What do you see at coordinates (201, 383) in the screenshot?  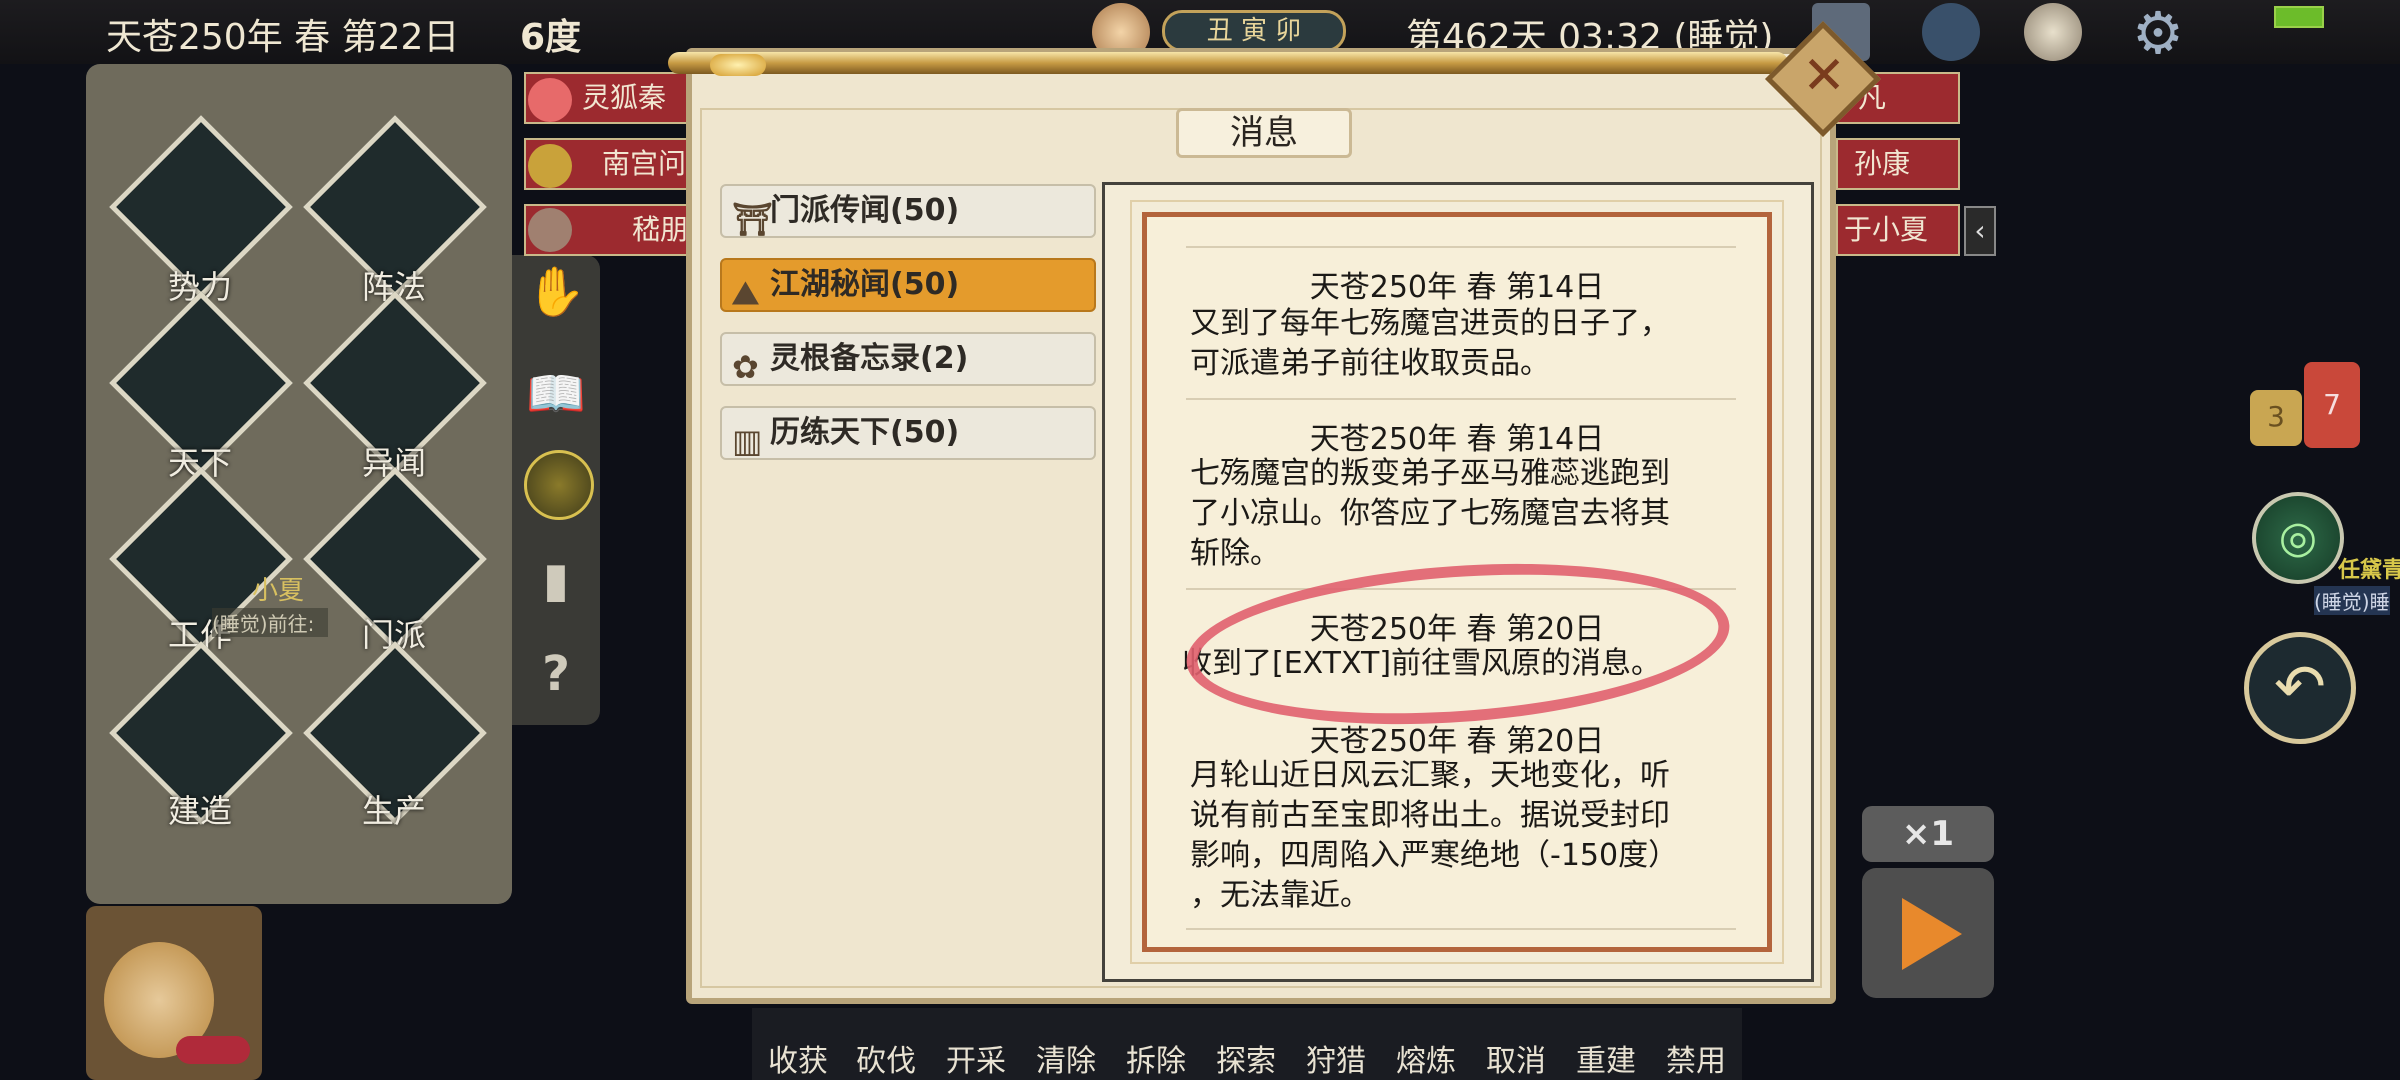 I see `menu-world` at bounding box center [201, 383].